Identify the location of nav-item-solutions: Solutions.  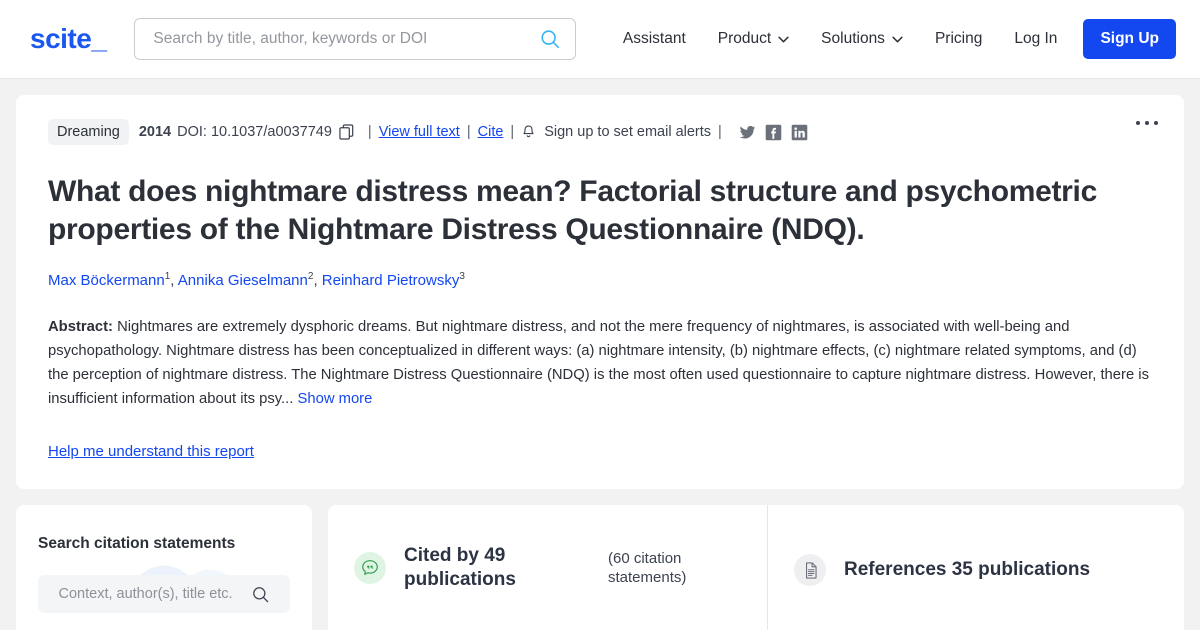
(862, 39).